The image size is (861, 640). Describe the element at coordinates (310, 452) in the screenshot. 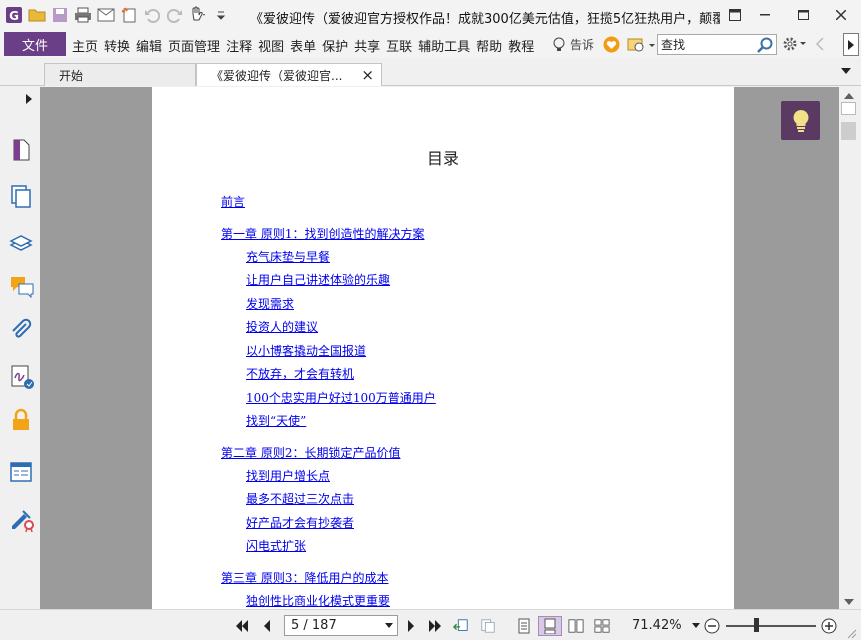

I see `toc-link: 第二章 原则2：长期锁定产品价值` at that location.